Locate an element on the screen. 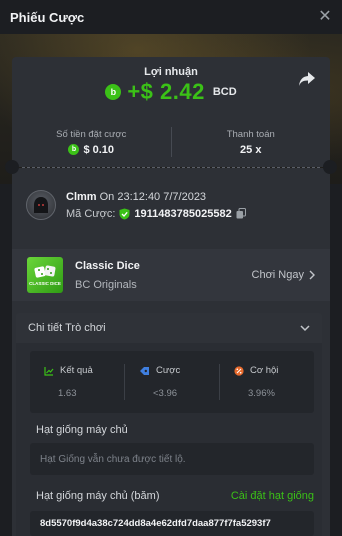 The width and height of the screenshot is (342, 536). profit-currency: BCD is located at coordinates (224, 92).